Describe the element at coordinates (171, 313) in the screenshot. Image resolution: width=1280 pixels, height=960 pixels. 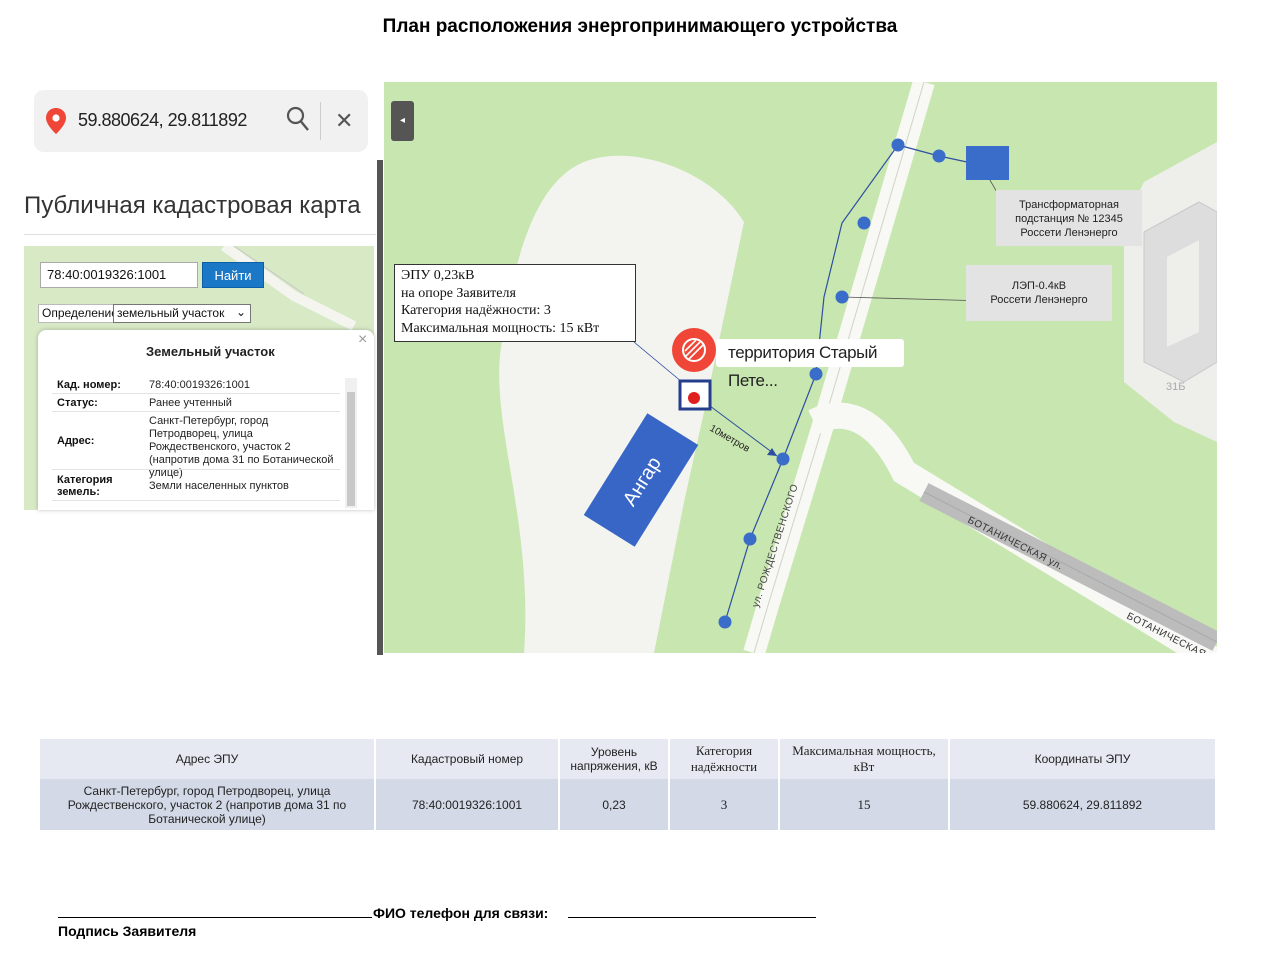
I see `definition-select-value: земельный участок` at that location.